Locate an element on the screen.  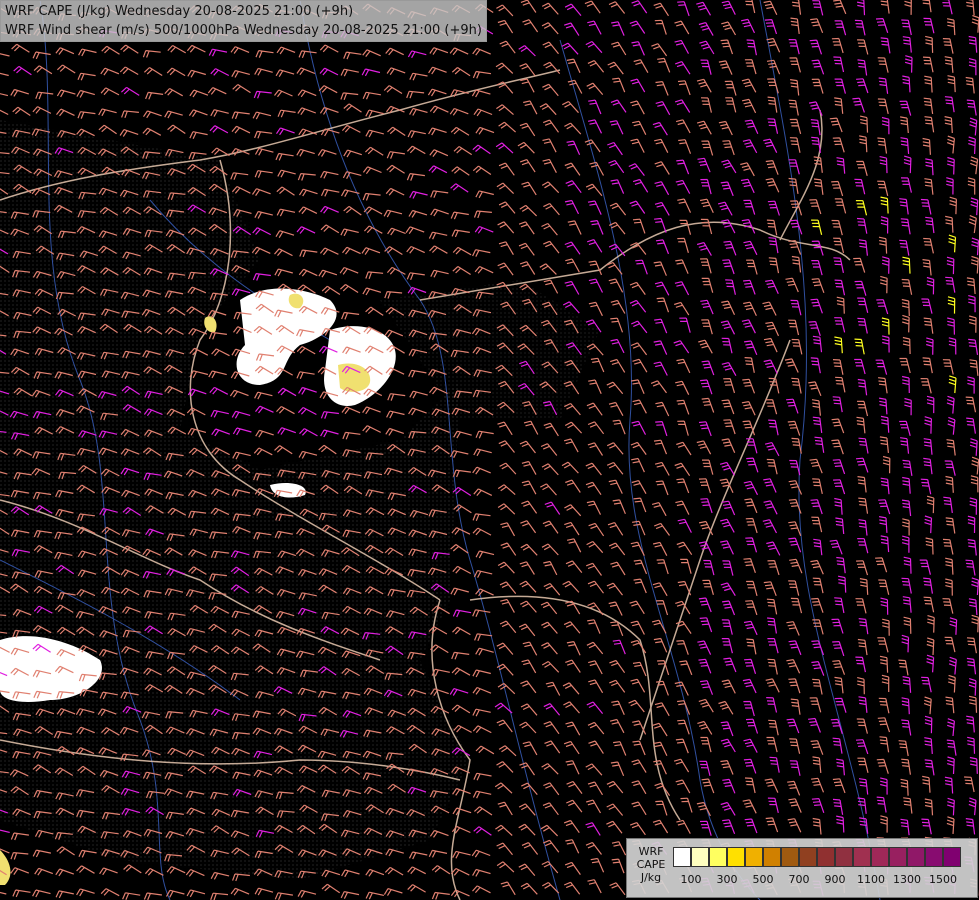
legend-tick: 700 is located at coordinates (799, 879).